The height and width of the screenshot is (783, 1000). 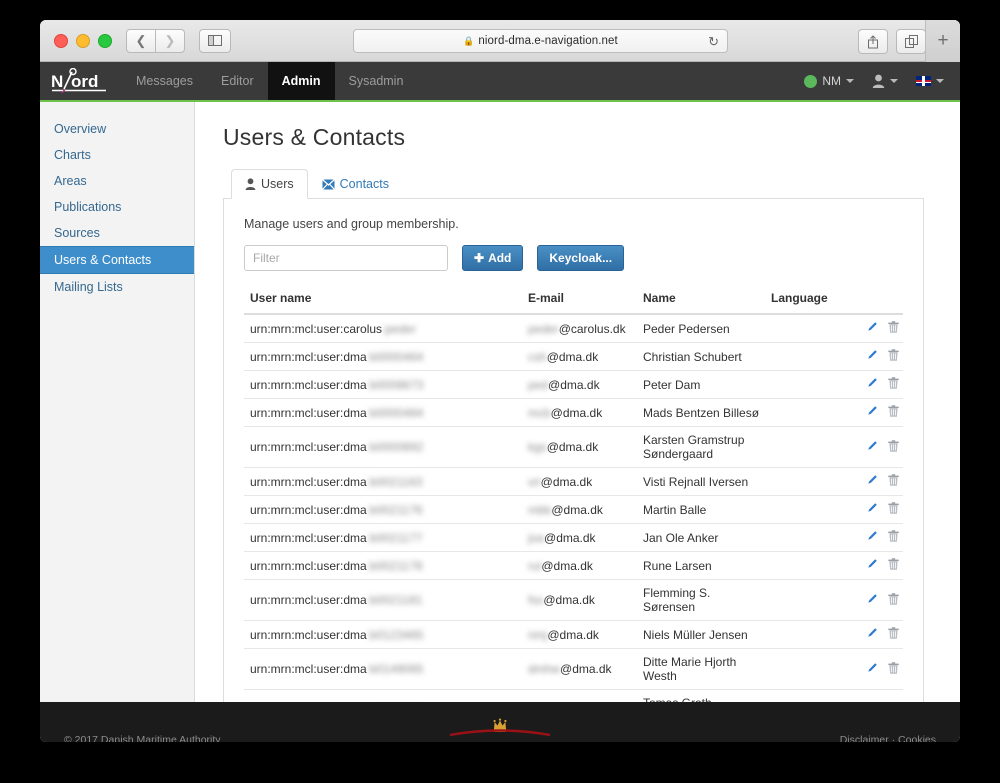 What do you see at coordinates (328, 184) in the screenshot?
I see `envelope-icon` at bounding box center [328, 184].